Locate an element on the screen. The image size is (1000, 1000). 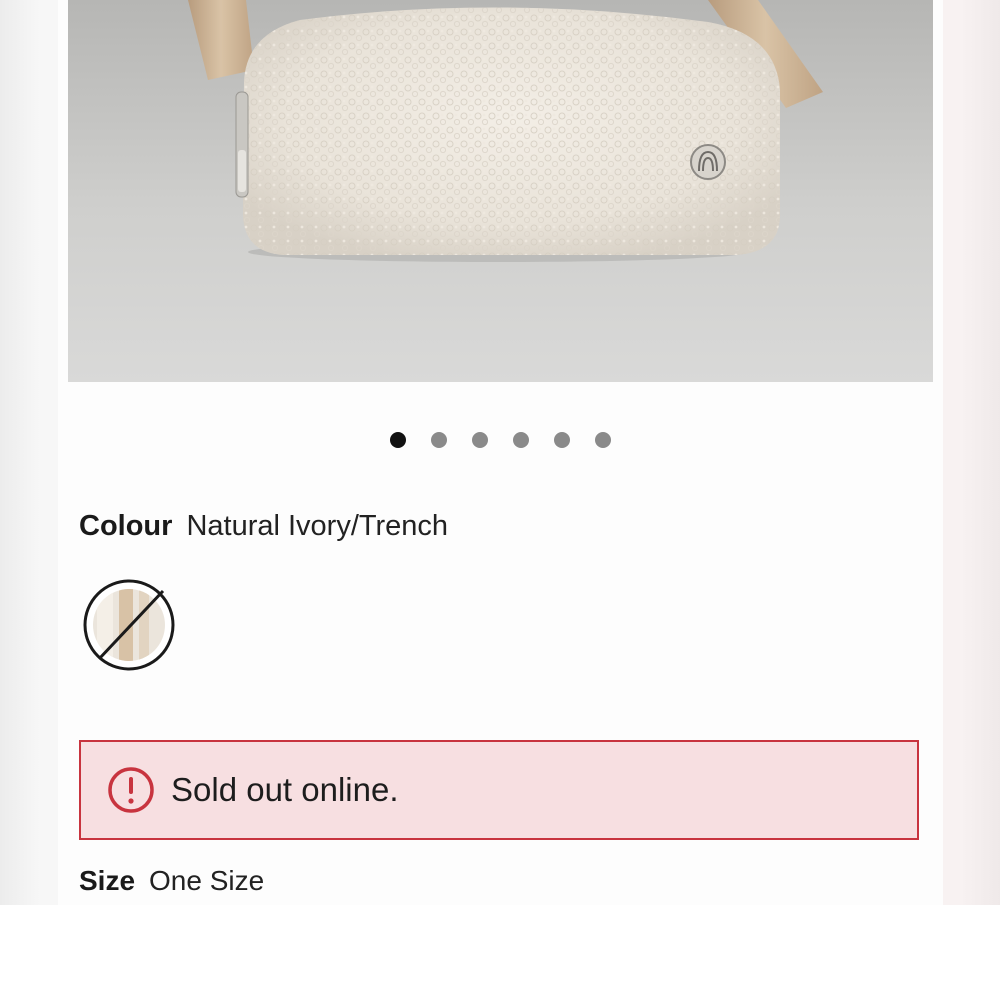
exclamation-circle-icon is located at coordinates (131, 790).